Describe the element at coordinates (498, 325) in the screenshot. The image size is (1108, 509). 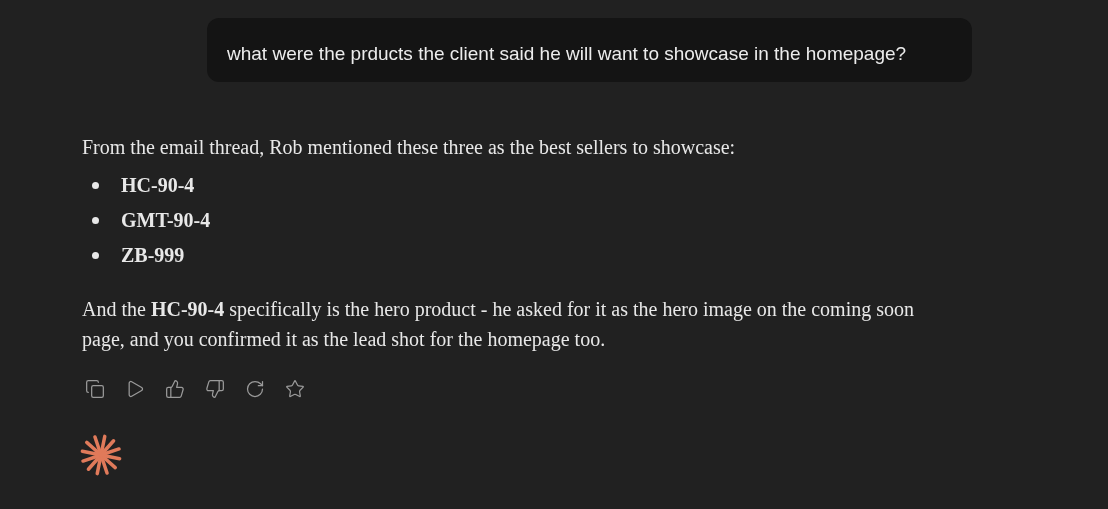
I see `response-paragraph: And the HC-90-4 specifically is the hero product - he asked for it as the hero image on the coming soon page, and you confirmed it as the lead shot for the homepage too.` at that location.